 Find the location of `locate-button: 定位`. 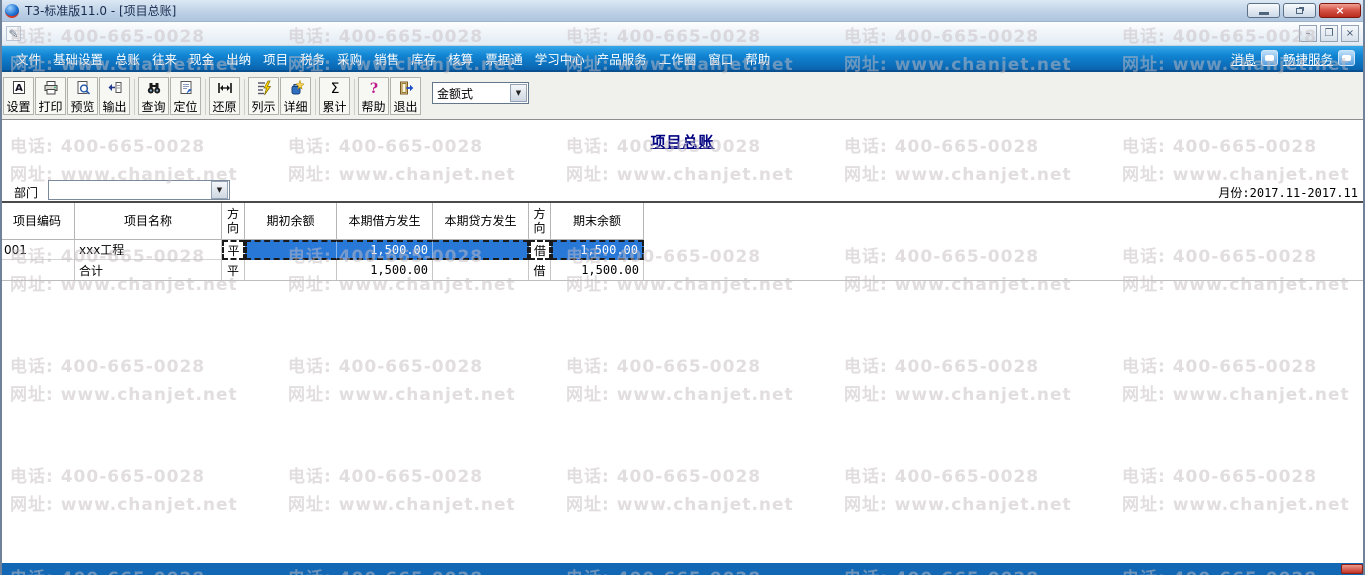

locate-button: 定位 is located at coordinates (185, 96).